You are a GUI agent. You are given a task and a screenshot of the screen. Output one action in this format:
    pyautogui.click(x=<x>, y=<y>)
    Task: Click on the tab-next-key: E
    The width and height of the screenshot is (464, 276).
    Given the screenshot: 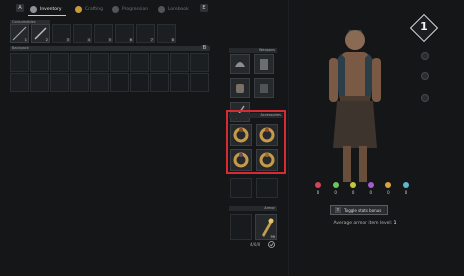 What is the action you would take?
    pyautogui.click(x=204, y=8)
    